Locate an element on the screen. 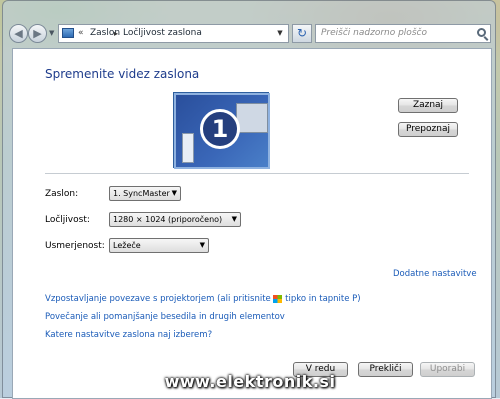 The height and width of the screenshot is (399, 500). monitor-sidebar-graphic is located at coordinates (188, 148).